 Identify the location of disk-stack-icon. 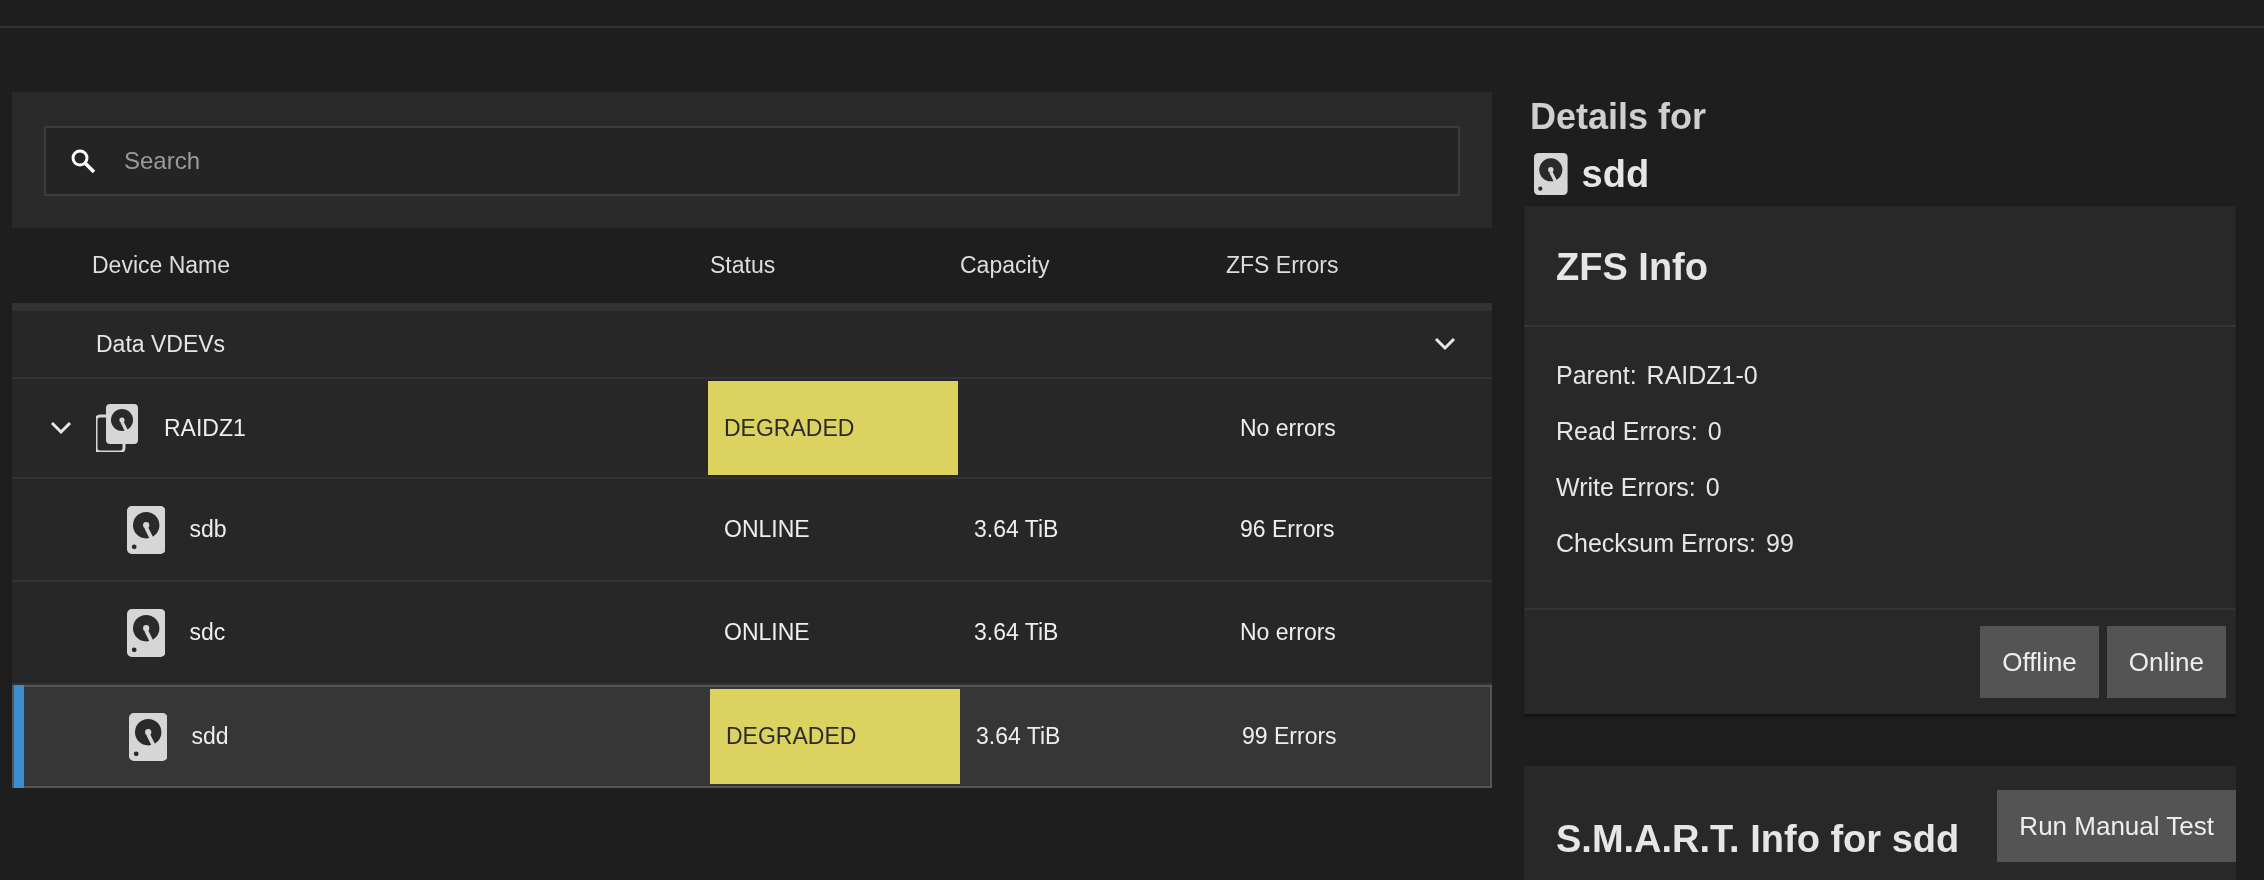
(118, 428).